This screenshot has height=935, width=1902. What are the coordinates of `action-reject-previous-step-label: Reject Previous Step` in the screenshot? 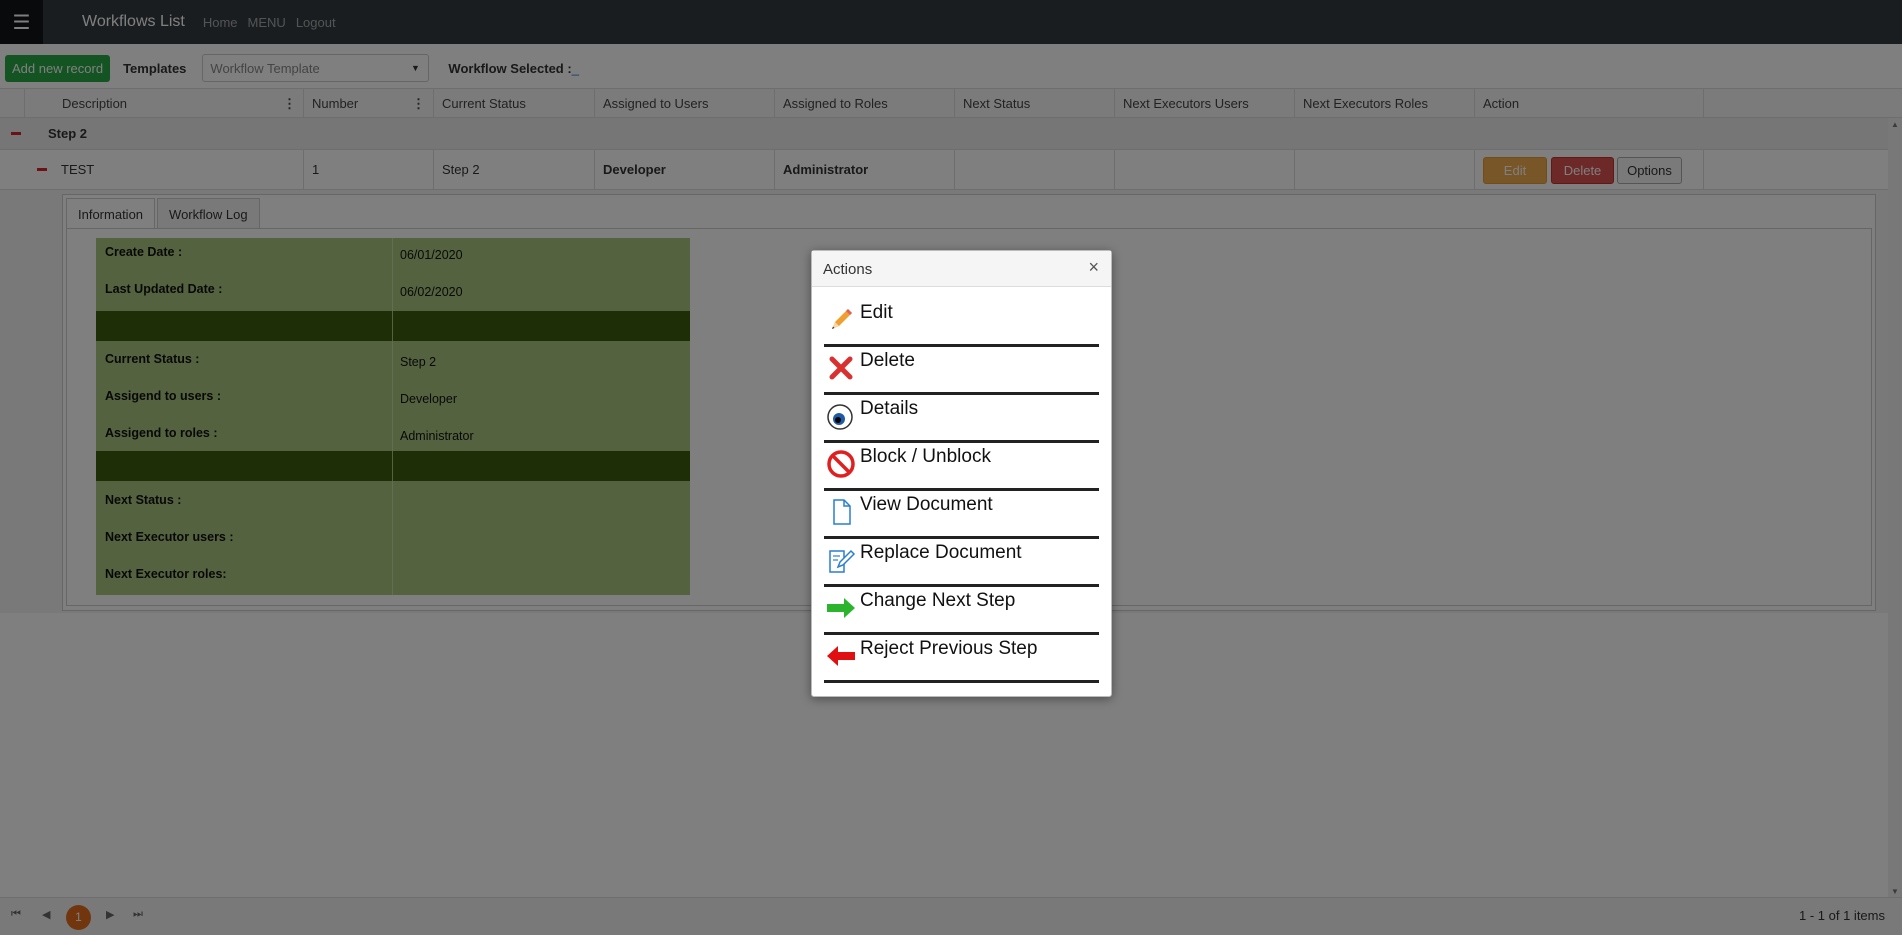 It's located at (949, 648).